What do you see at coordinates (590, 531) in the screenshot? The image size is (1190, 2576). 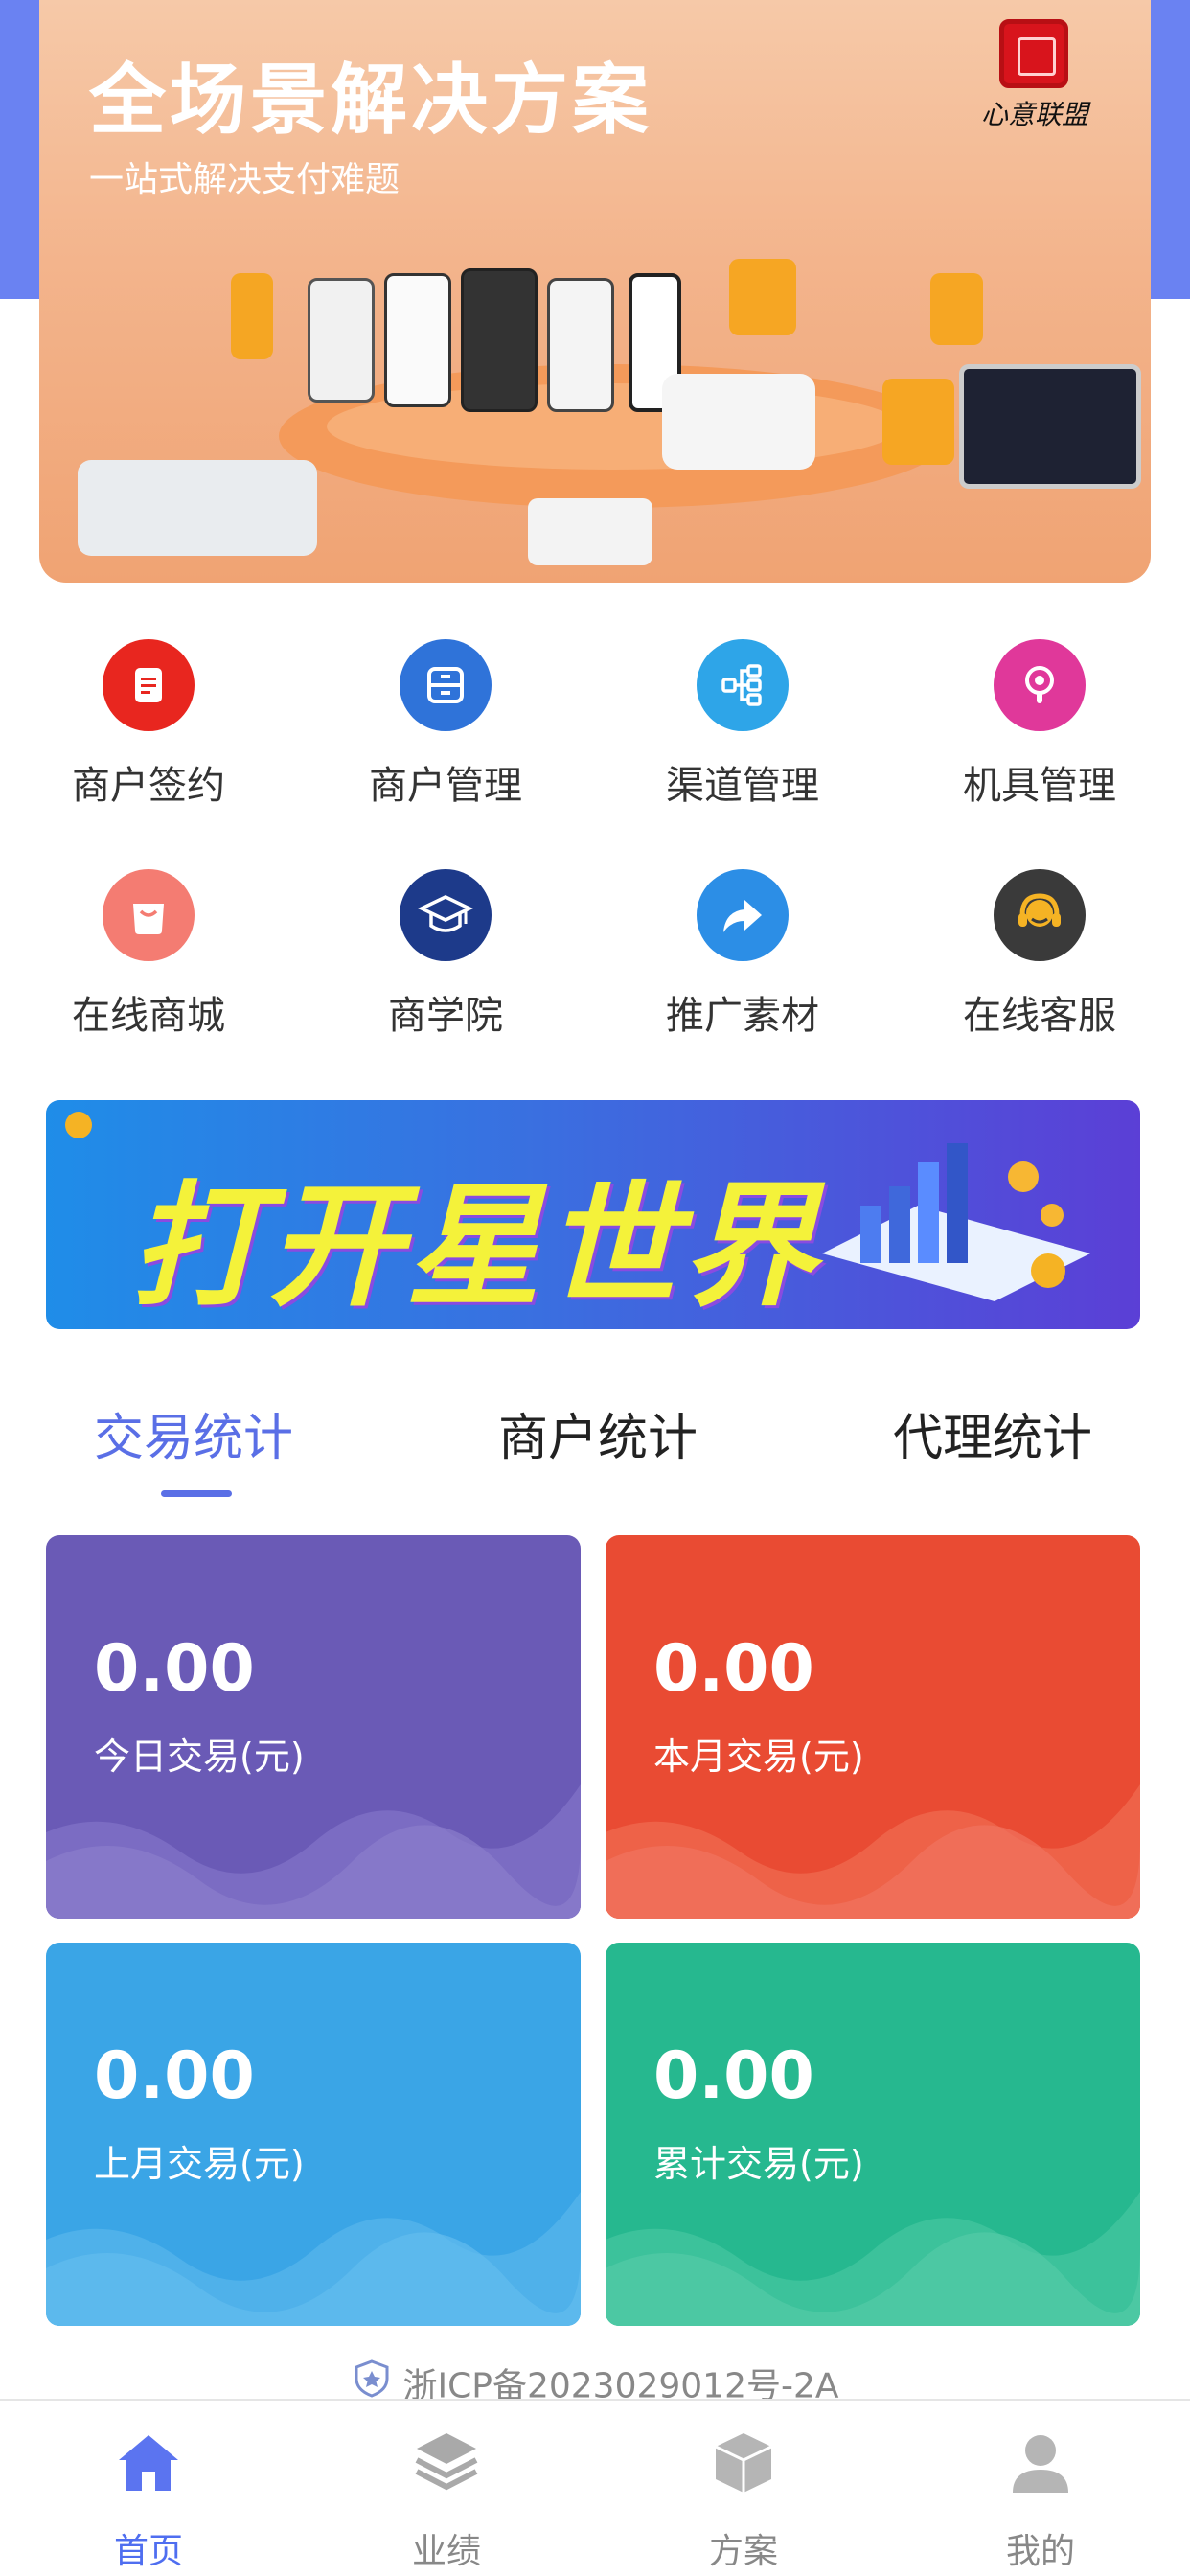 I see `printer-image` at bounding box center [590, 531].